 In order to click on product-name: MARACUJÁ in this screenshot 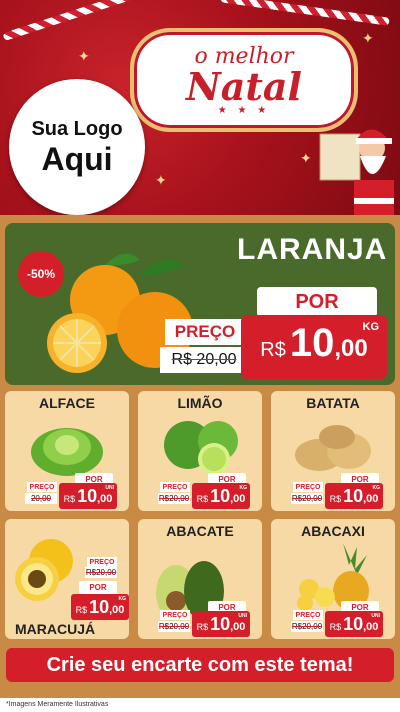, I will do `click(55, 629)`.